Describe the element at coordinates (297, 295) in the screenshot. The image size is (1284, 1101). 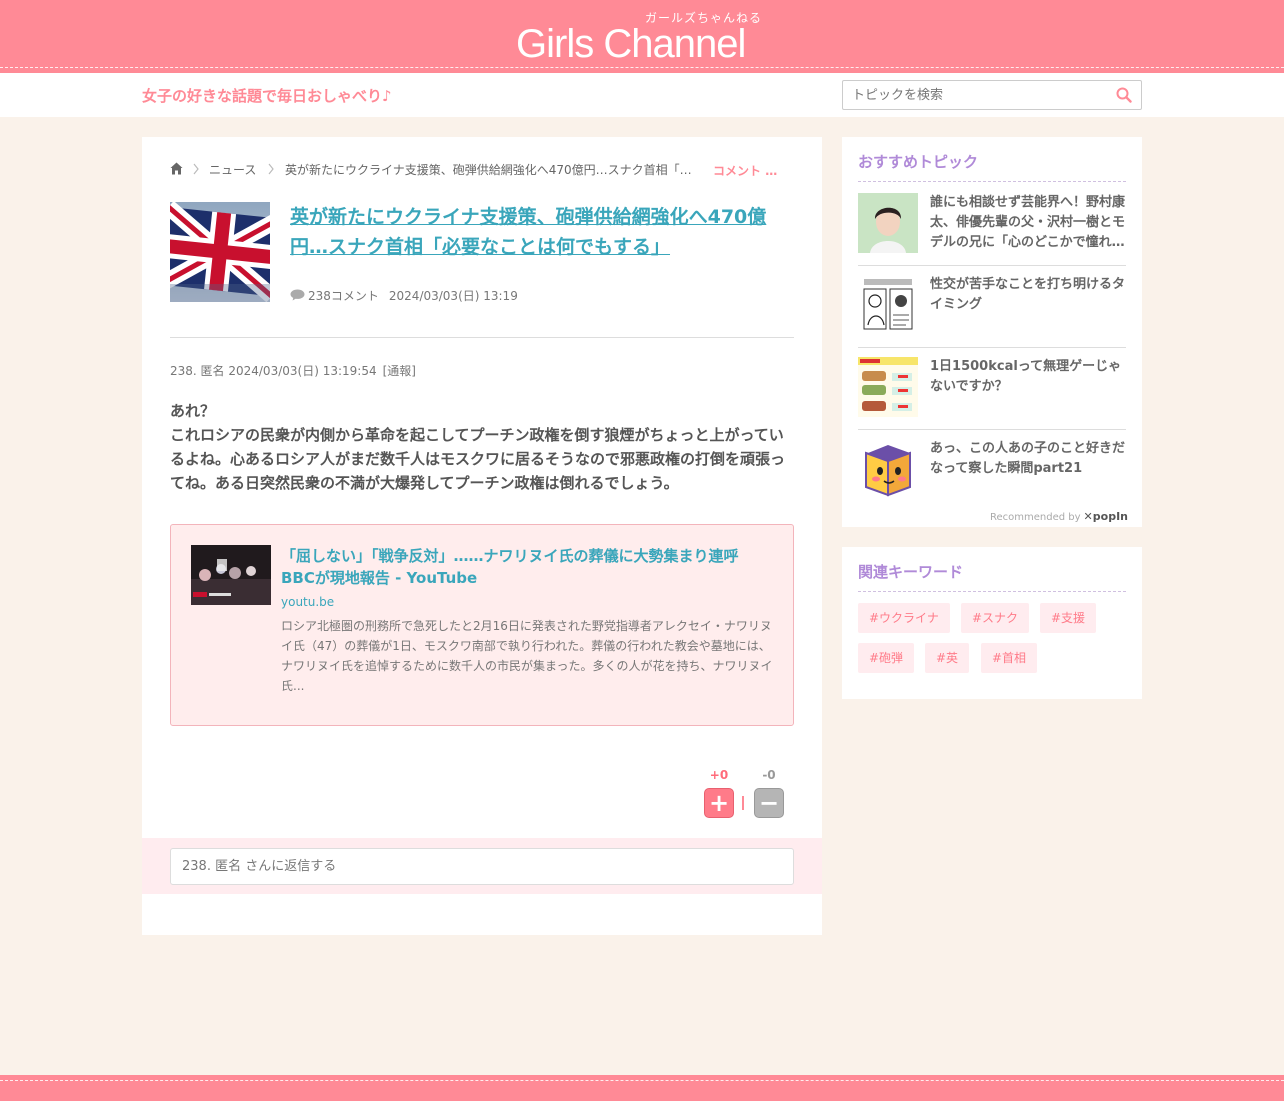
I see `comment-bubble-icon` at that location.